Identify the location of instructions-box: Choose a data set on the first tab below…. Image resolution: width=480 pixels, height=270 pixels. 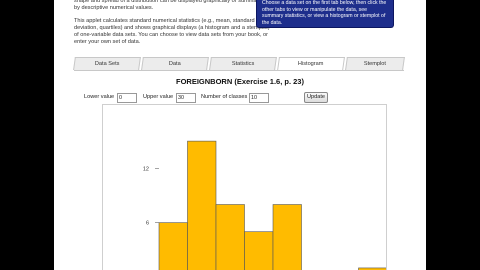
(325, 14).